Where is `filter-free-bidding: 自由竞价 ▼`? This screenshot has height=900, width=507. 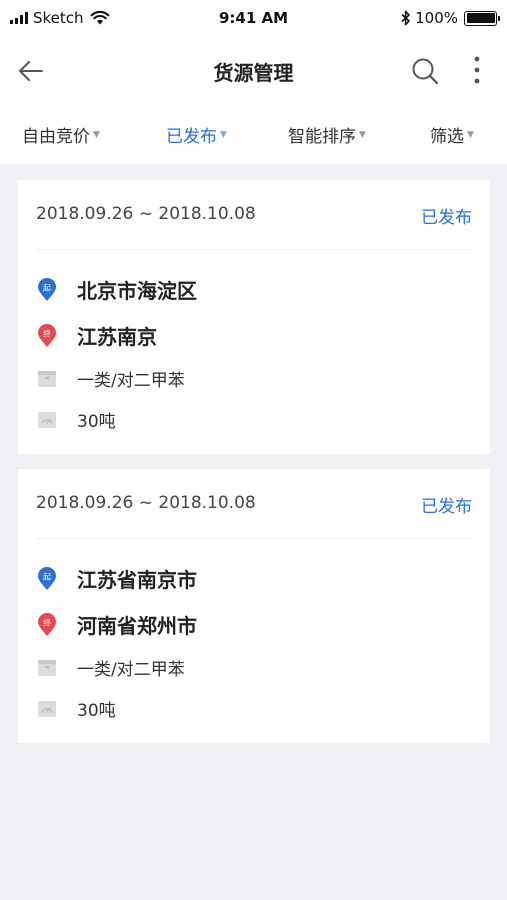
filter-free-bidding: 自由竞价 ▼ is located at coordinates (61, 134).